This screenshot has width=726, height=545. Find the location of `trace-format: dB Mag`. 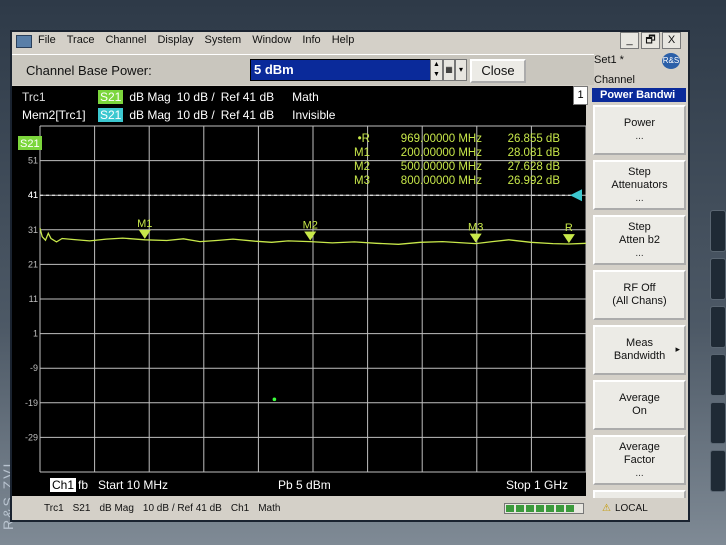

trace-format: dB Mag is located at coordinates (150, 114).